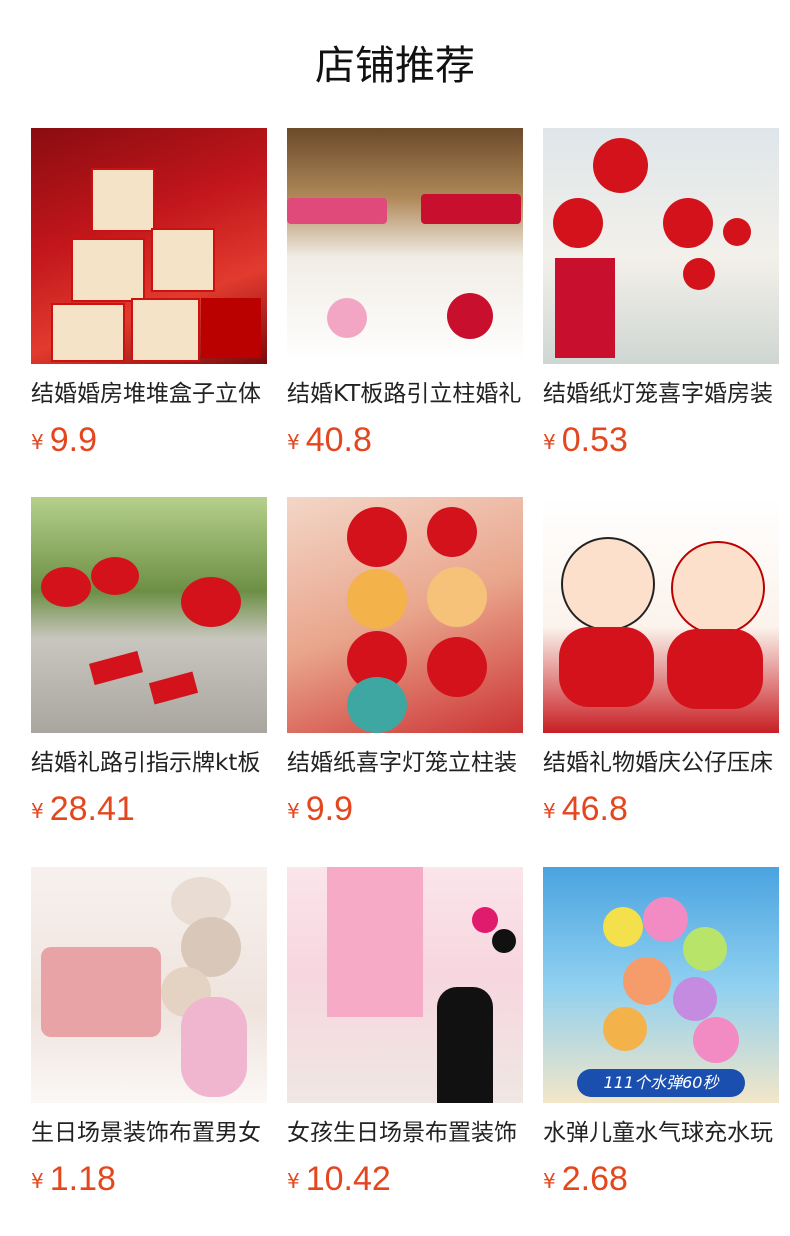 This screenshot has width=790, height=1236. I want to click on product-image-birthday-cake-balloons, so click(149, 985).